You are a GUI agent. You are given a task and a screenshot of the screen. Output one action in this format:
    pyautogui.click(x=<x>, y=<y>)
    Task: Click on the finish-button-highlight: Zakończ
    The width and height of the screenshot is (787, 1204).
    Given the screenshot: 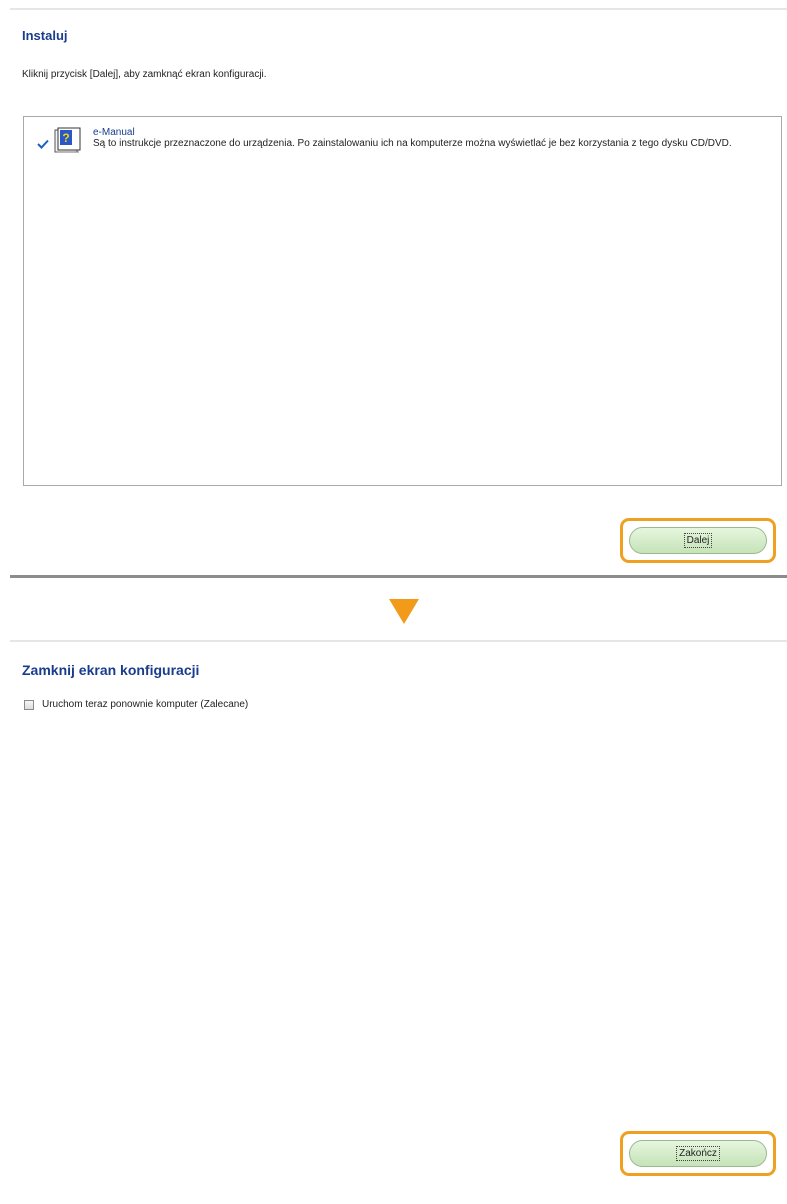 What is the action you would take?
    pyautogui.click(x=698, y=1153)
    